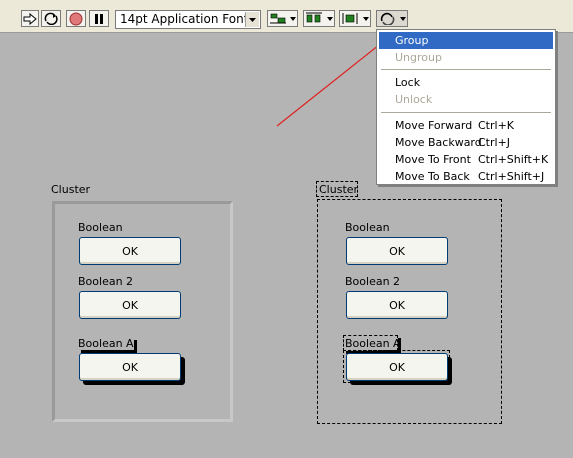  I want to click on menu-item-move-to-front-label: Move To Front, so click(433, 159).